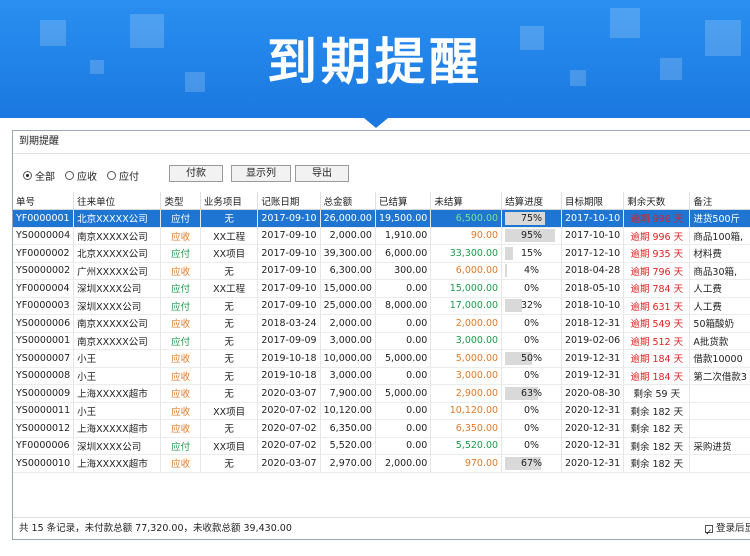  I want to click on total-cell: 2,000.00, so click(348, 323).